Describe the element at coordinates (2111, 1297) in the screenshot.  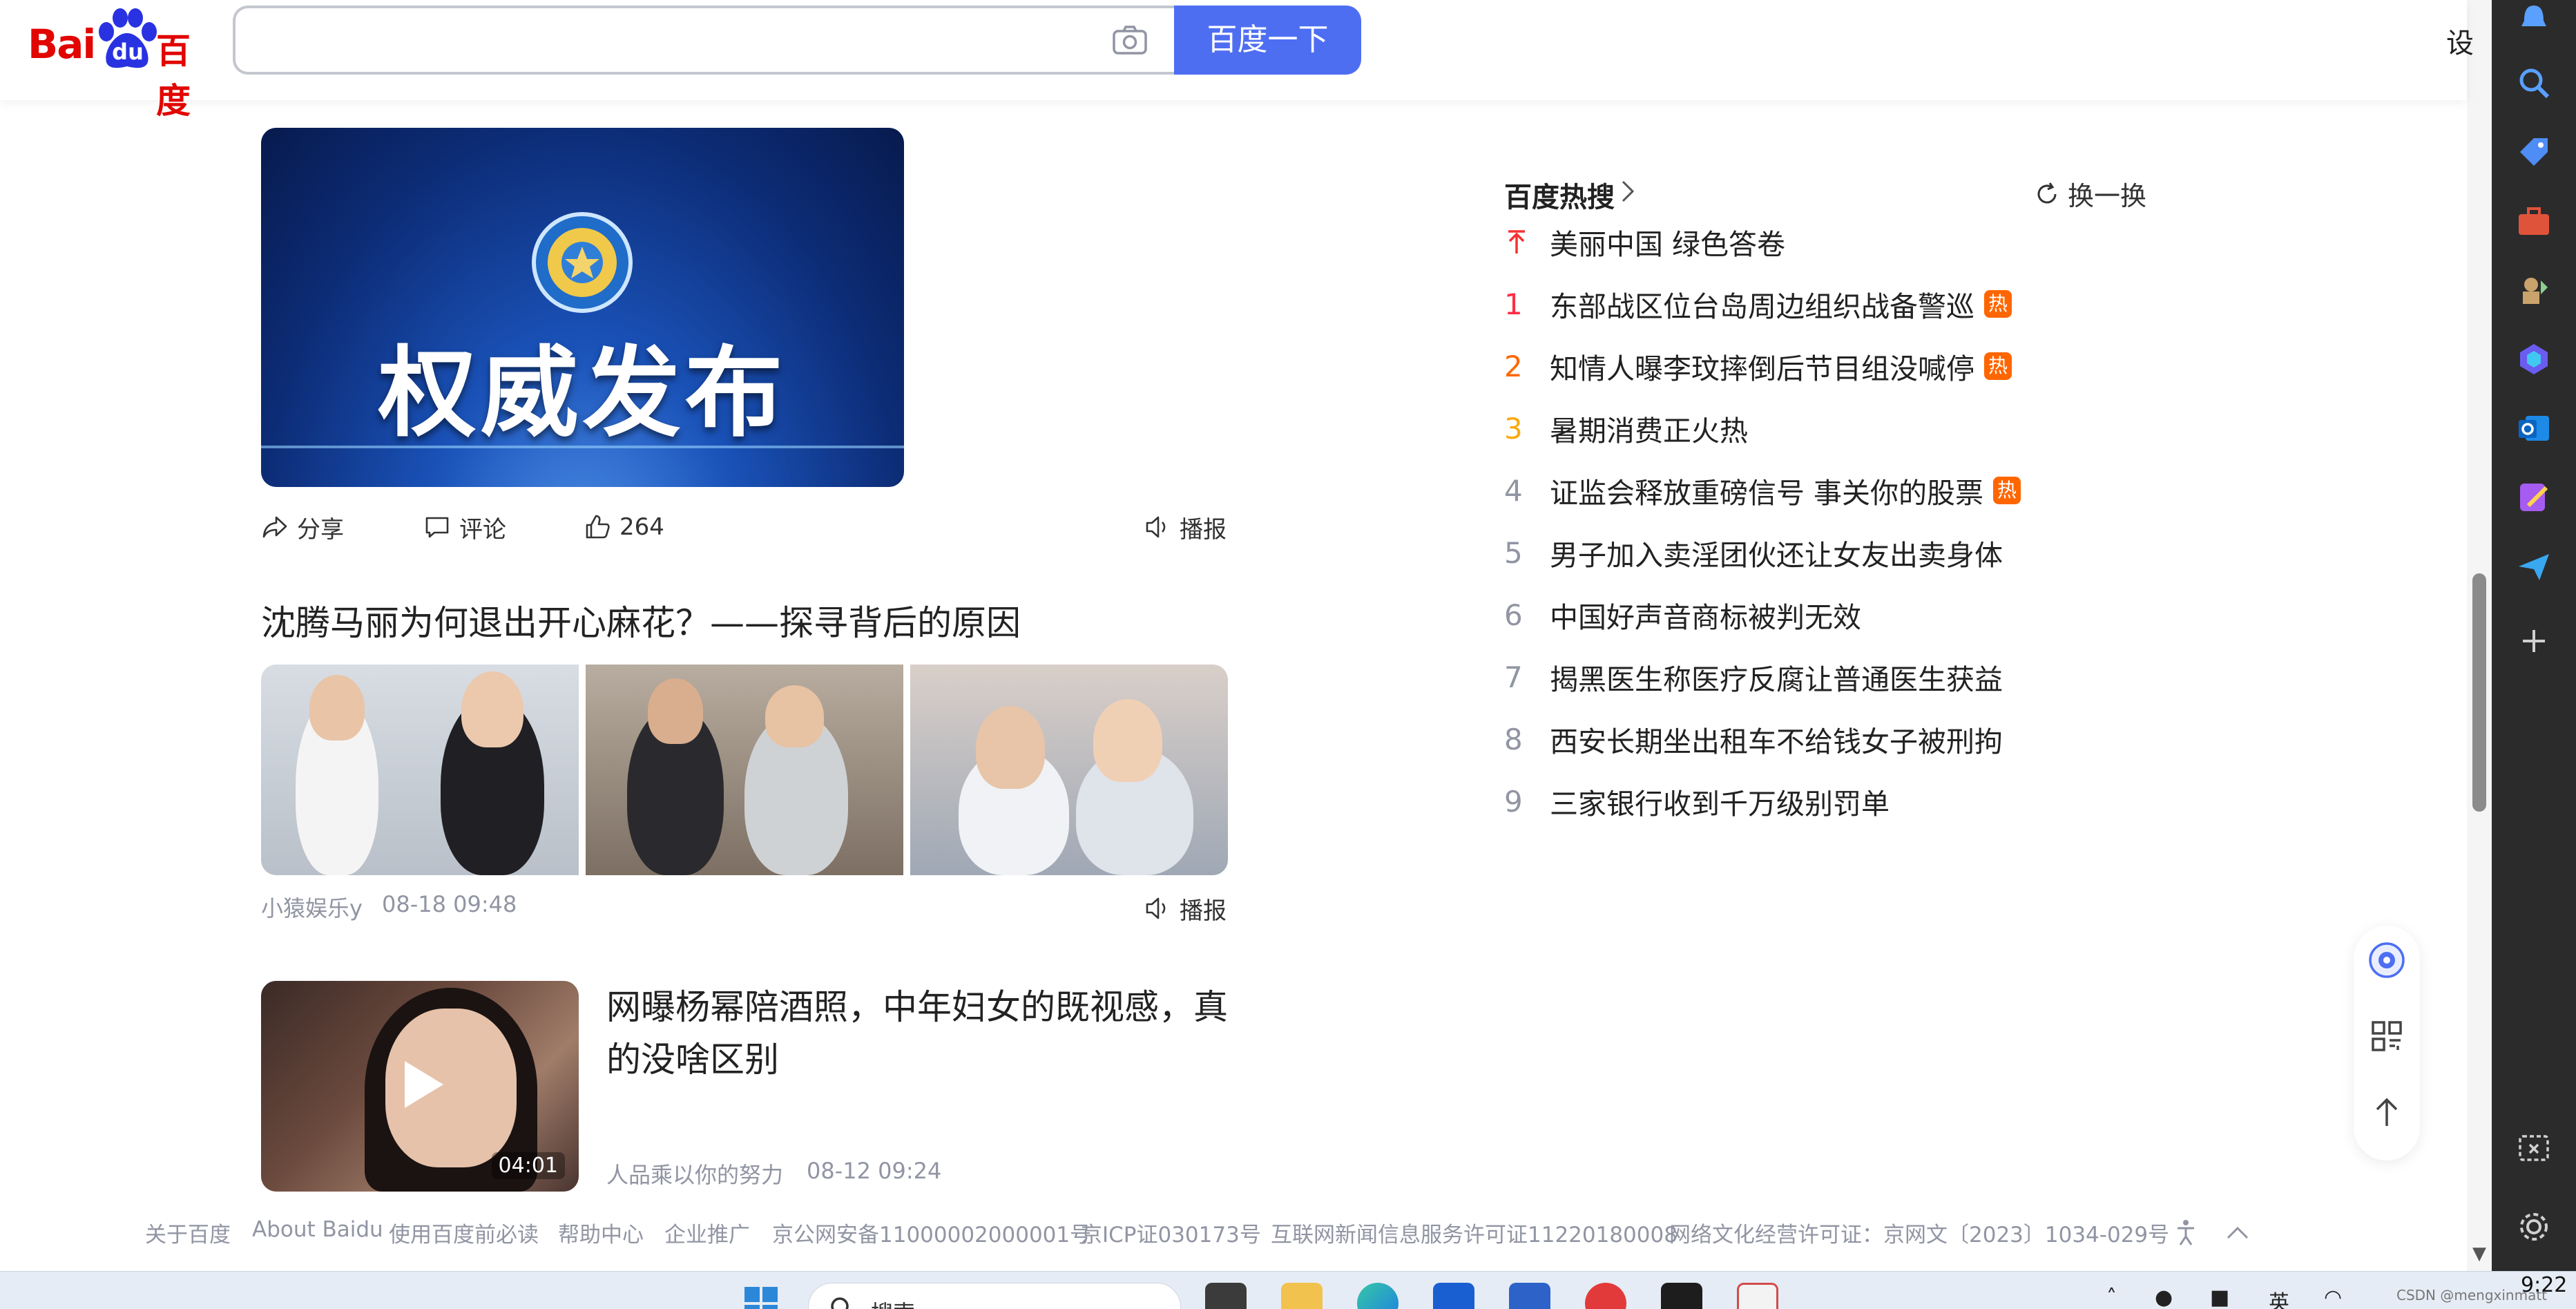
I see `tray-chevron-up-icon: ˄` at that location.